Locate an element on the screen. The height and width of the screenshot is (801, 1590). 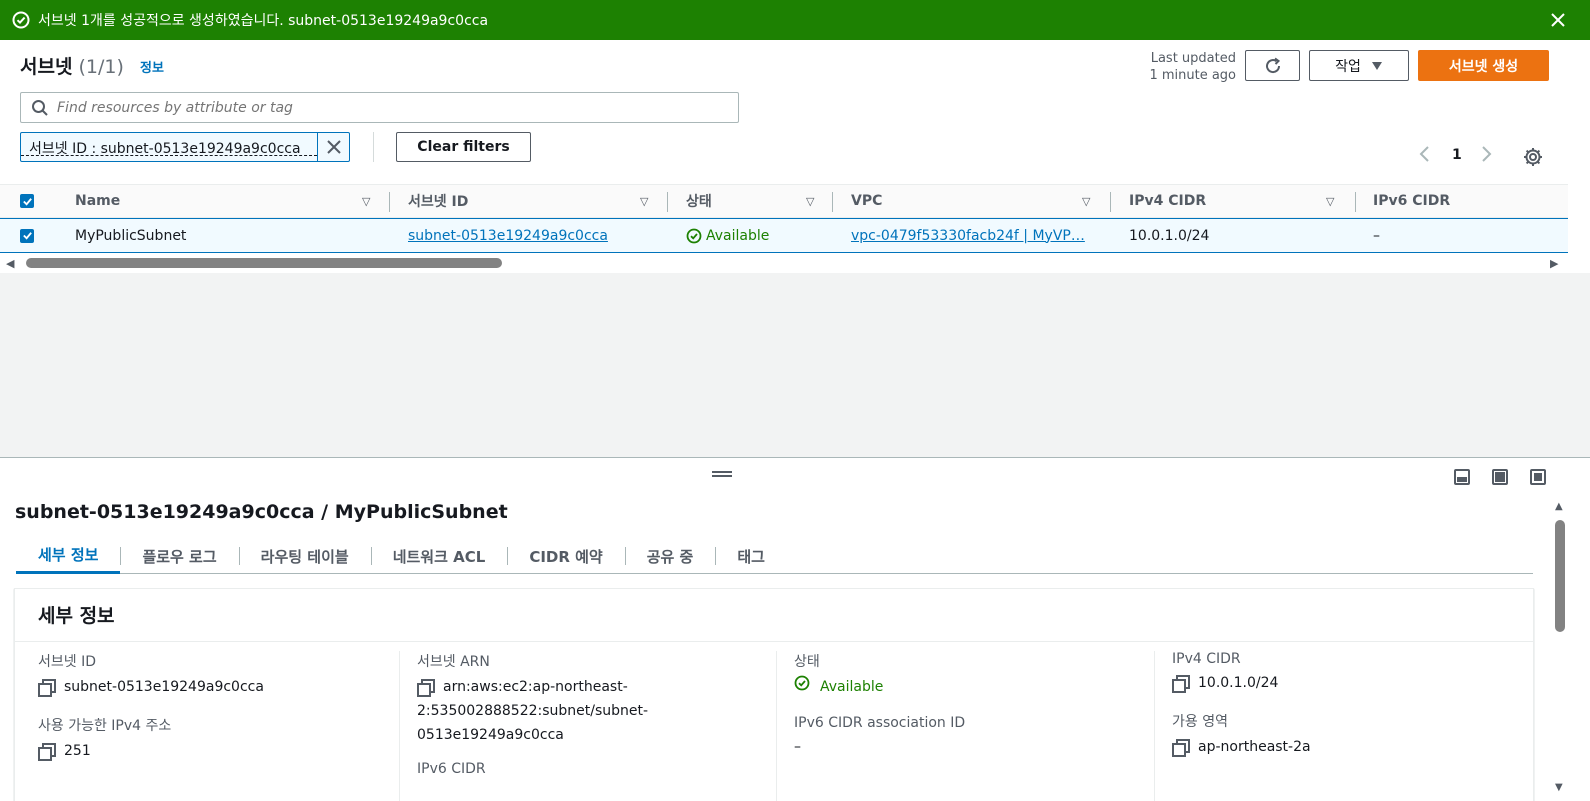
tab-tags: 태그 is located at coordinates (751, 556).